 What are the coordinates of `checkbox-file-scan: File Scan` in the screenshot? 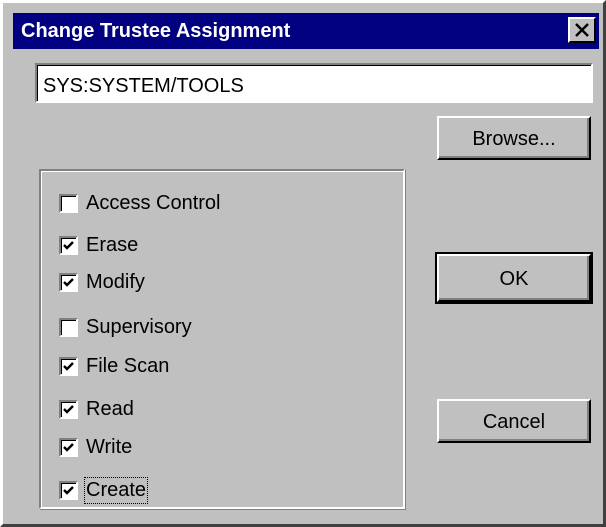 It's located at (114, 366).